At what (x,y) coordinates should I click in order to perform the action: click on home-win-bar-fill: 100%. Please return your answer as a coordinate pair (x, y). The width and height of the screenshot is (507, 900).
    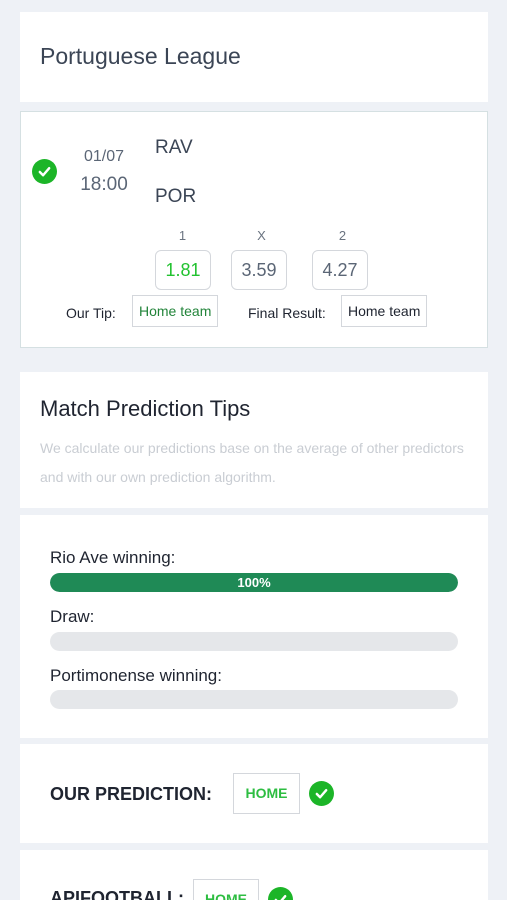
    Looking at the image, I should click on (254, 582).